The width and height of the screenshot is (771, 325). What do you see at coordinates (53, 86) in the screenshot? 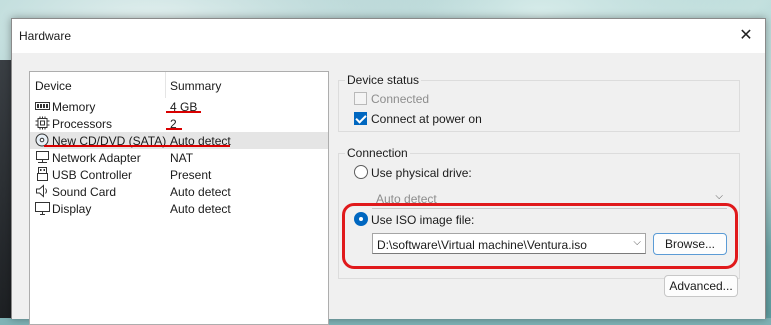
I see `column-header-device: Device` at bounding box center [53, 86].